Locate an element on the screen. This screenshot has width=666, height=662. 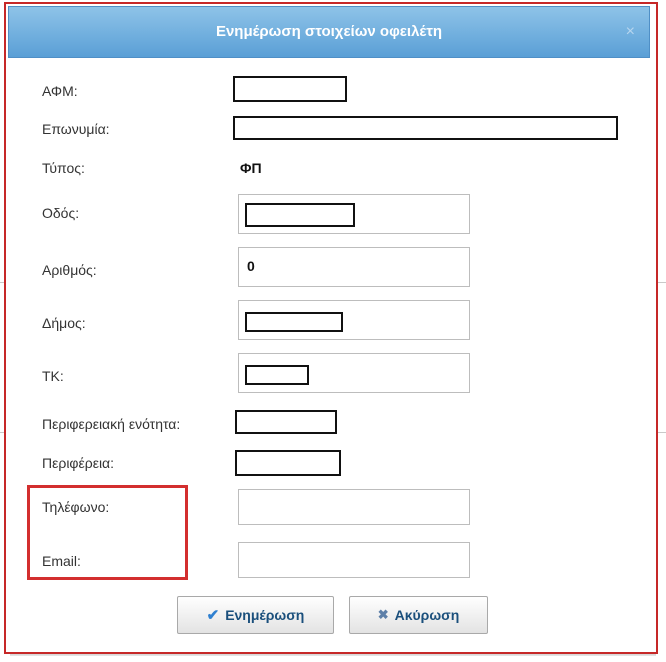
regional-unit-label: Περιφερειακή ενότητα: is located at coordinates (111, 424).